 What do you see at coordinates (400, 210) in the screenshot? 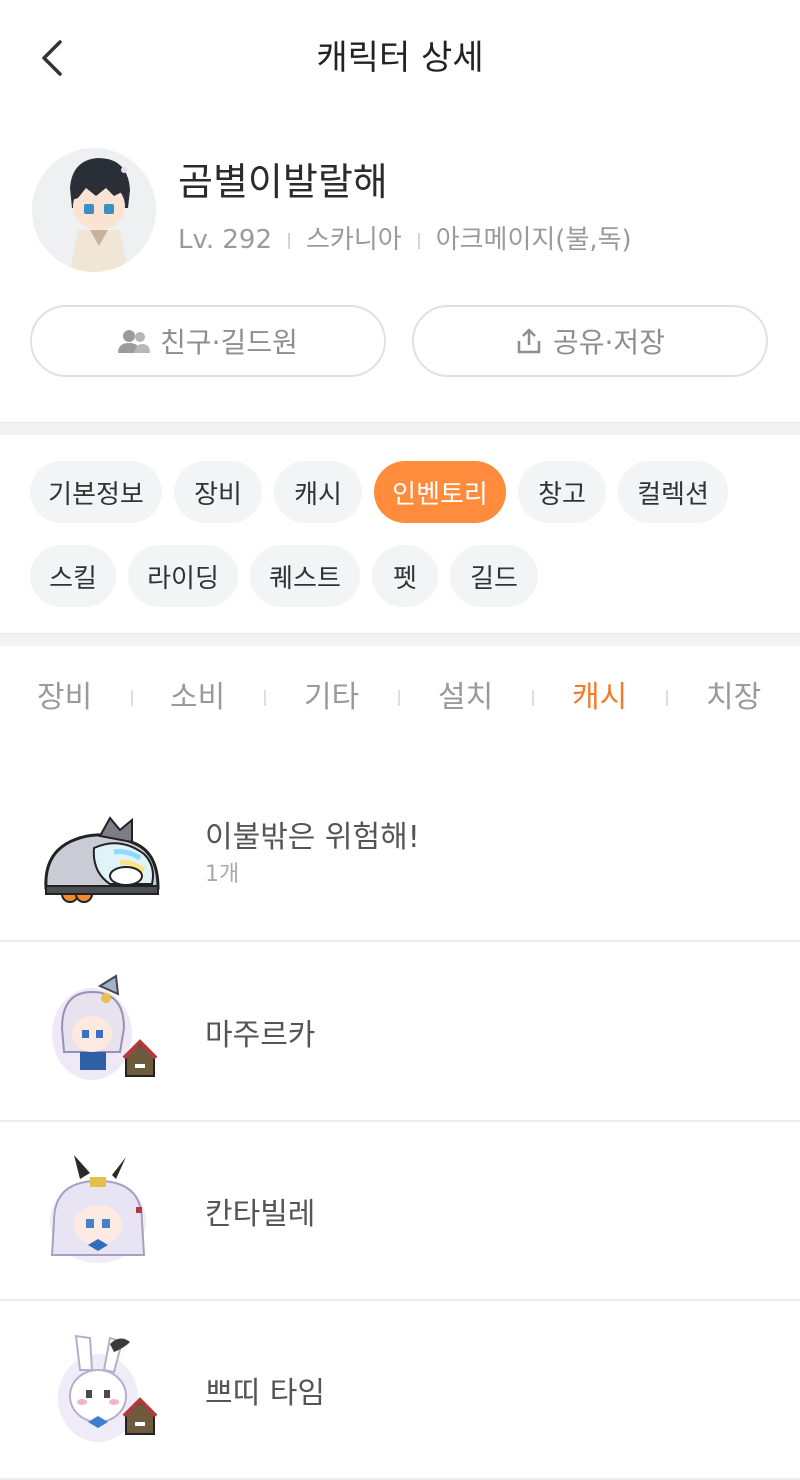
I see `character-profile: 곰별이발랄해 Lv. 292 스카니아 아크메이지(불,독)` at bounding box center [400, 210].